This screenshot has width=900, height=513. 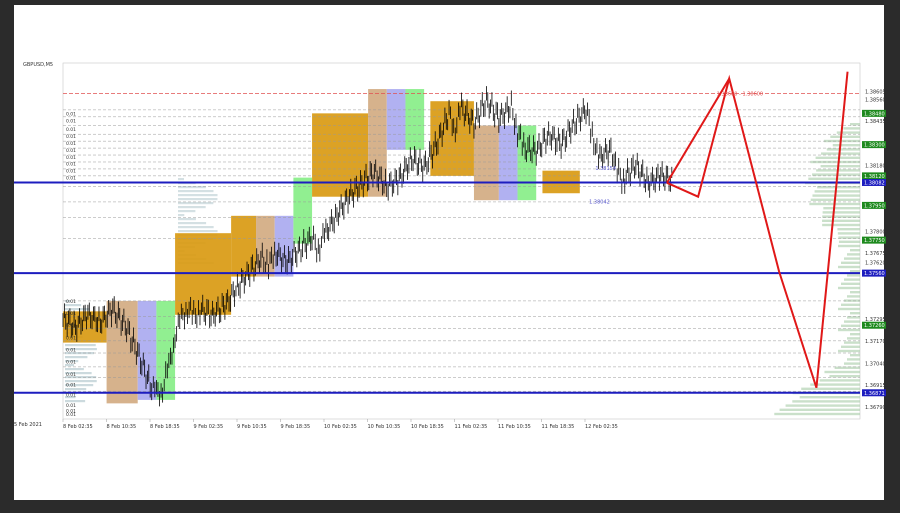 I want to click on annotation-label: 1.38042, so click(x=599, y=203).